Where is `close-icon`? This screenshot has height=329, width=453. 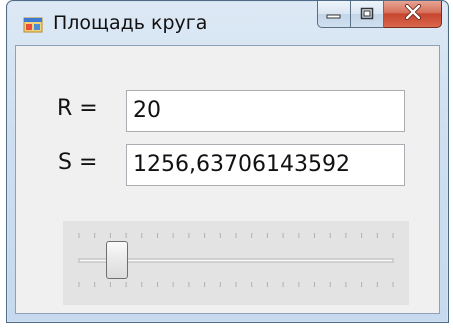 close-icon is located at coordinates (413, 14).